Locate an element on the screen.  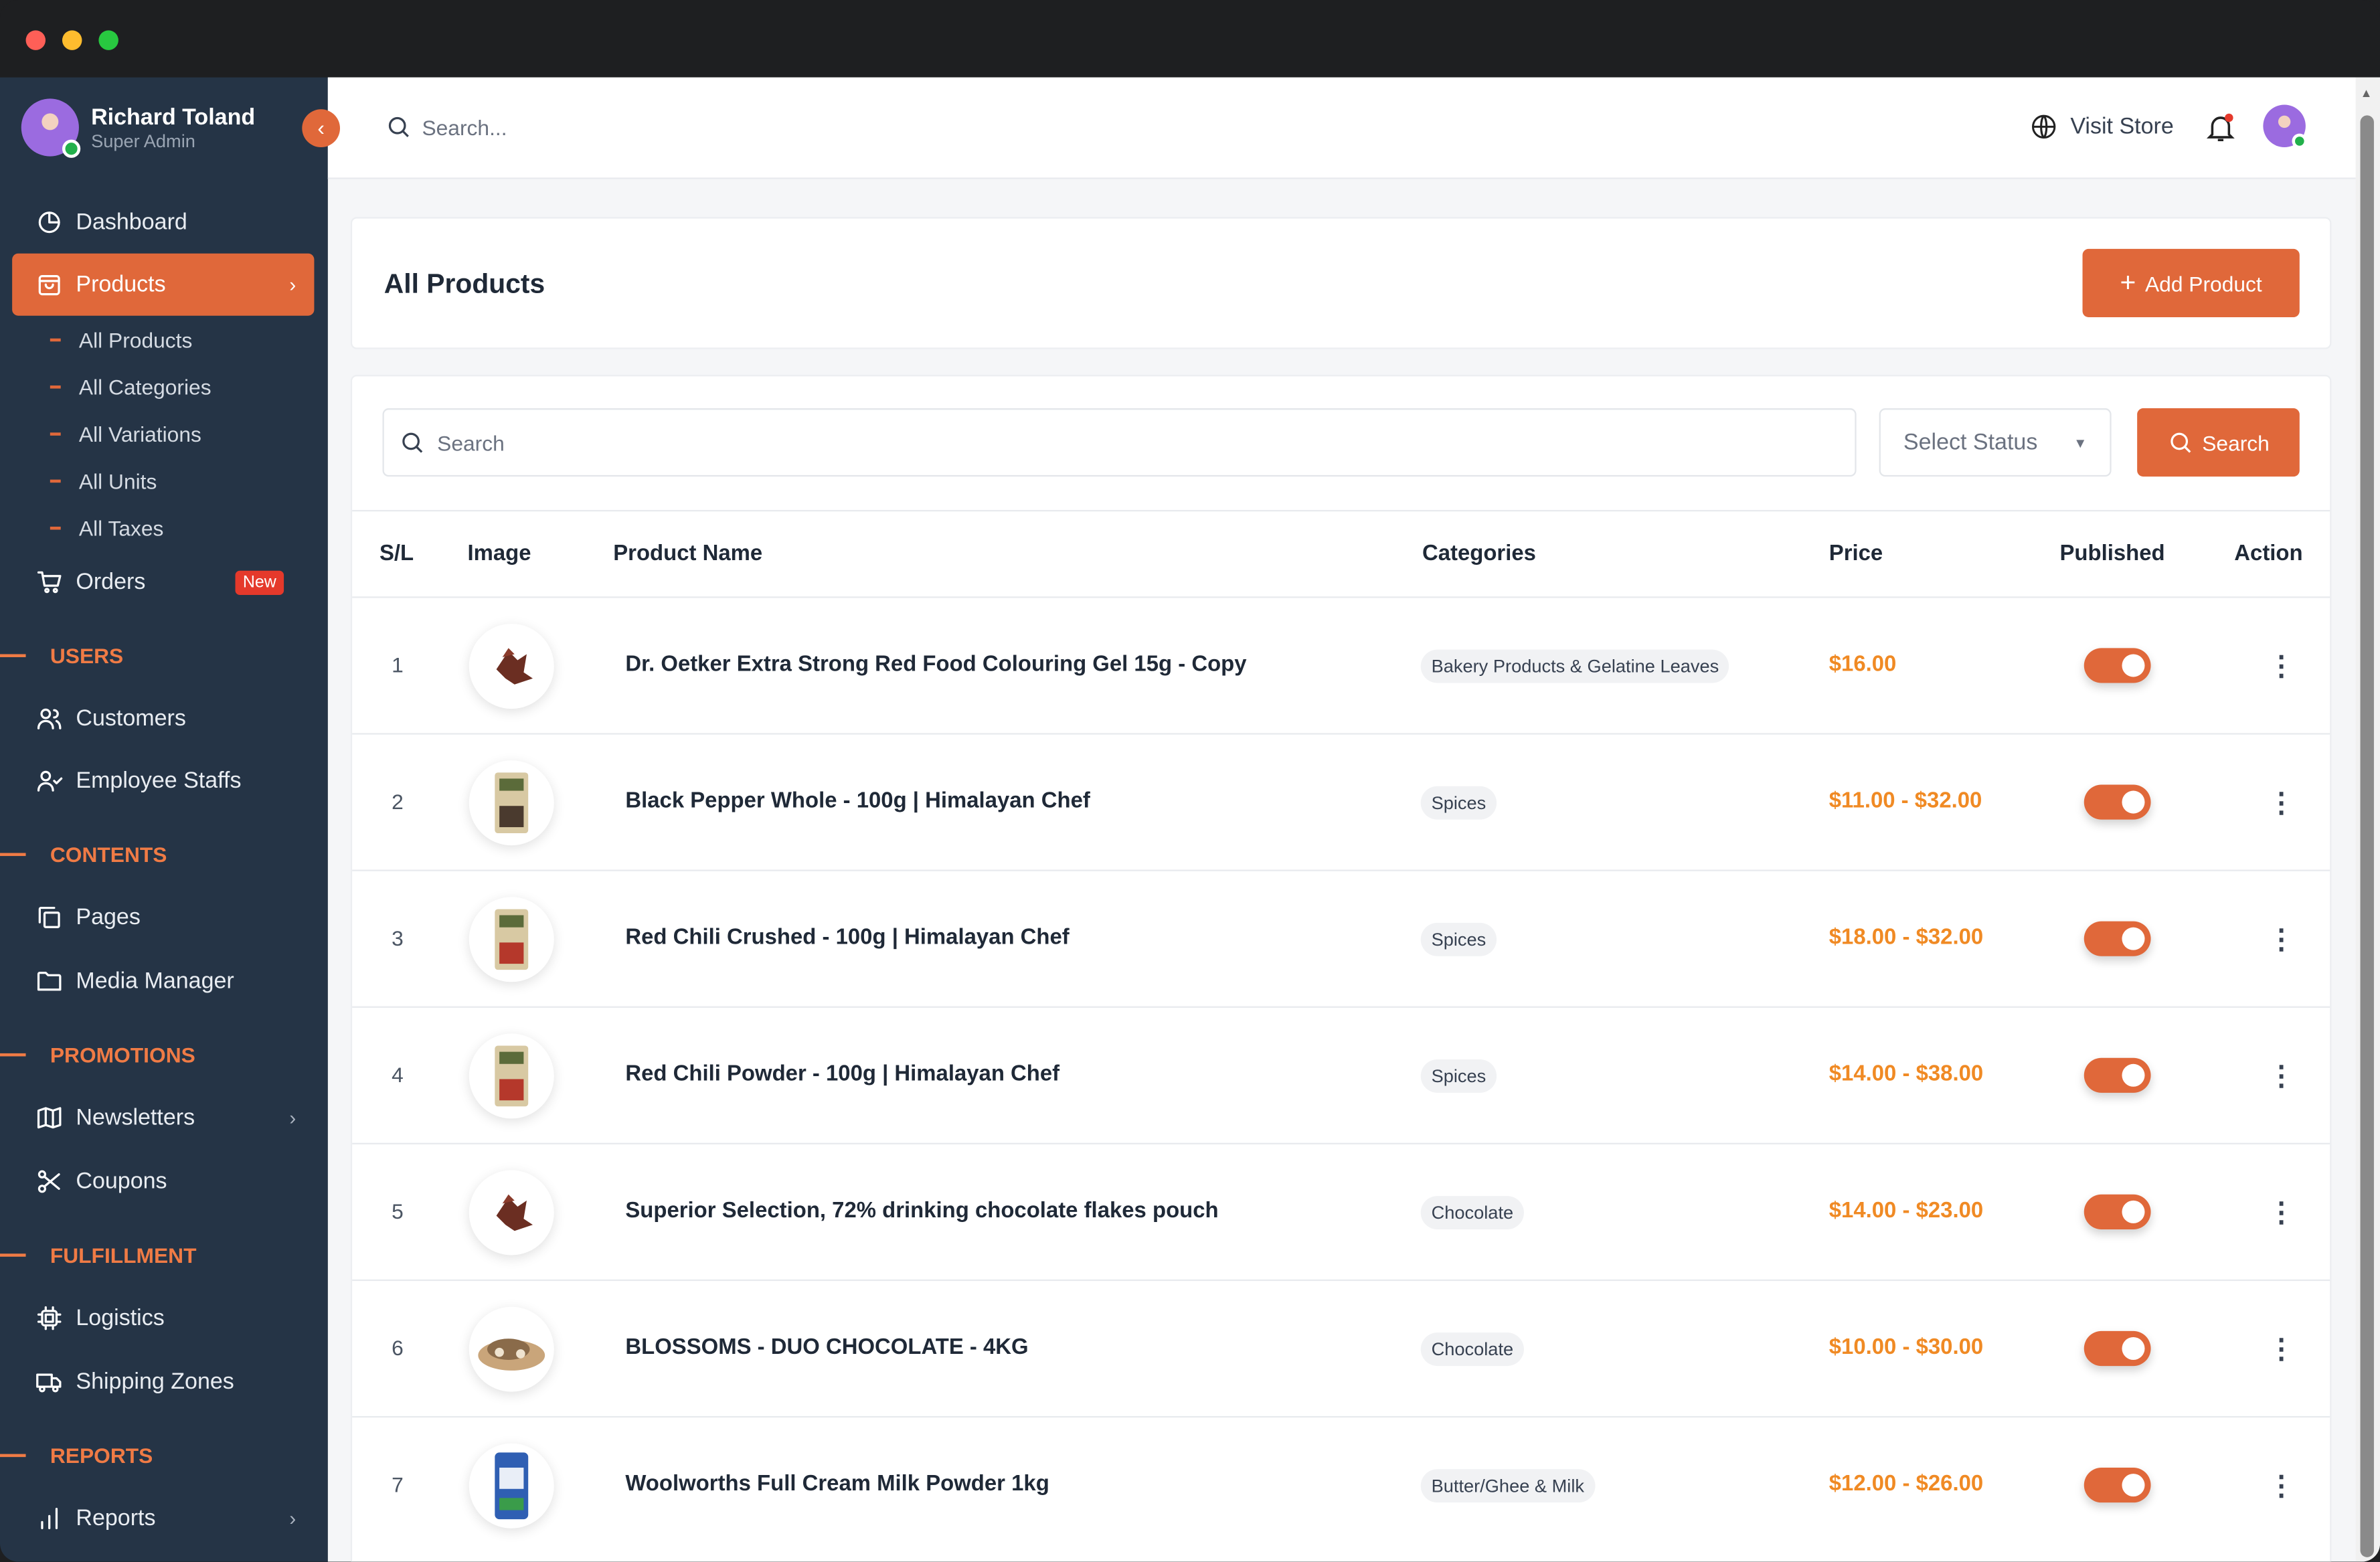
search-button: Search is located at coordinates (2219, 442).